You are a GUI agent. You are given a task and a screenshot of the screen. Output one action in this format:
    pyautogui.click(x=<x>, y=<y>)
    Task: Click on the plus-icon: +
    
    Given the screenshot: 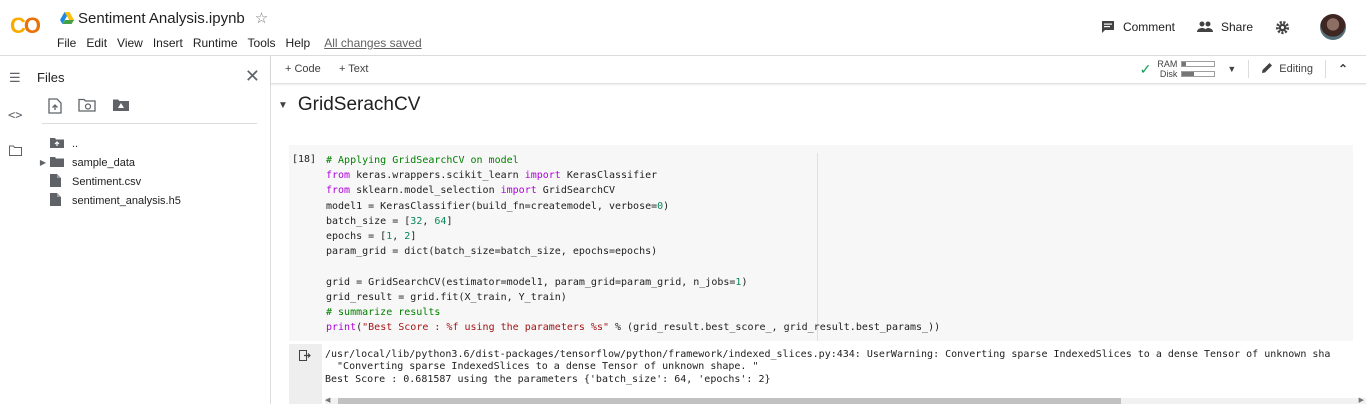 What is the action you would take?
    pyautogui.click(x=344, y=69)
    